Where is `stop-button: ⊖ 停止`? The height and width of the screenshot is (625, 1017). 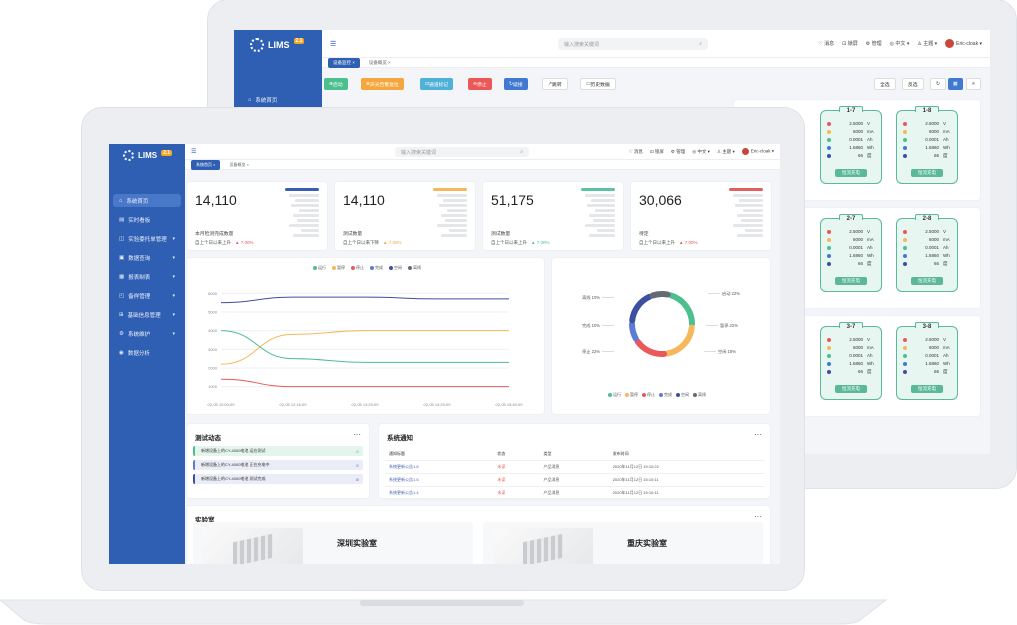 stop-button: ⊖ 停止 is located at coordinates (480, 84).